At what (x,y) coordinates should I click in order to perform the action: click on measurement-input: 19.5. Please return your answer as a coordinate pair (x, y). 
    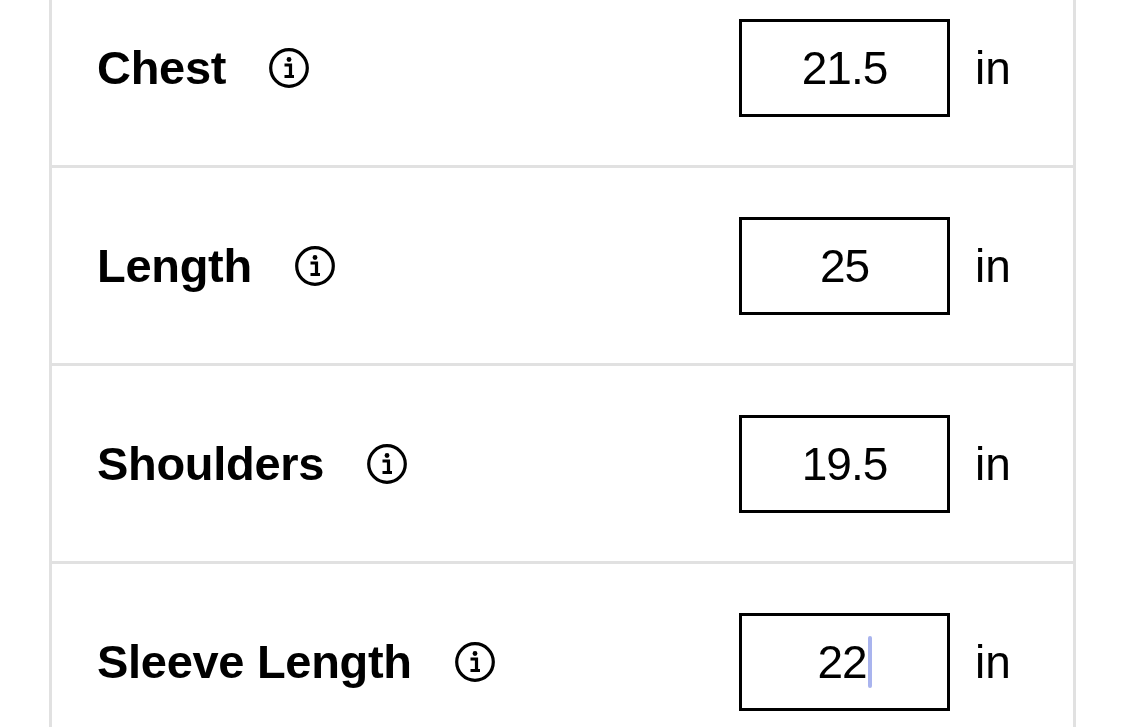
    Looking at the image, I should click on (844, 463).